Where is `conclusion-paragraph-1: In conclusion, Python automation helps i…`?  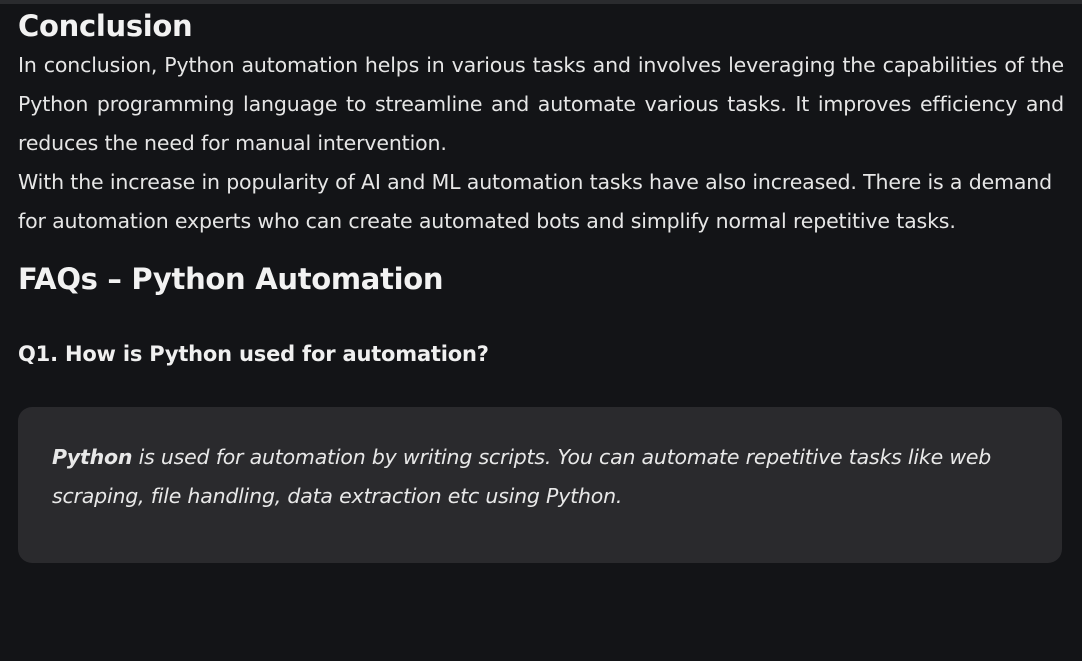 conclusion-paragraph-1: In conclusion, Python automation helps i… is located at coordinates (541, 104).